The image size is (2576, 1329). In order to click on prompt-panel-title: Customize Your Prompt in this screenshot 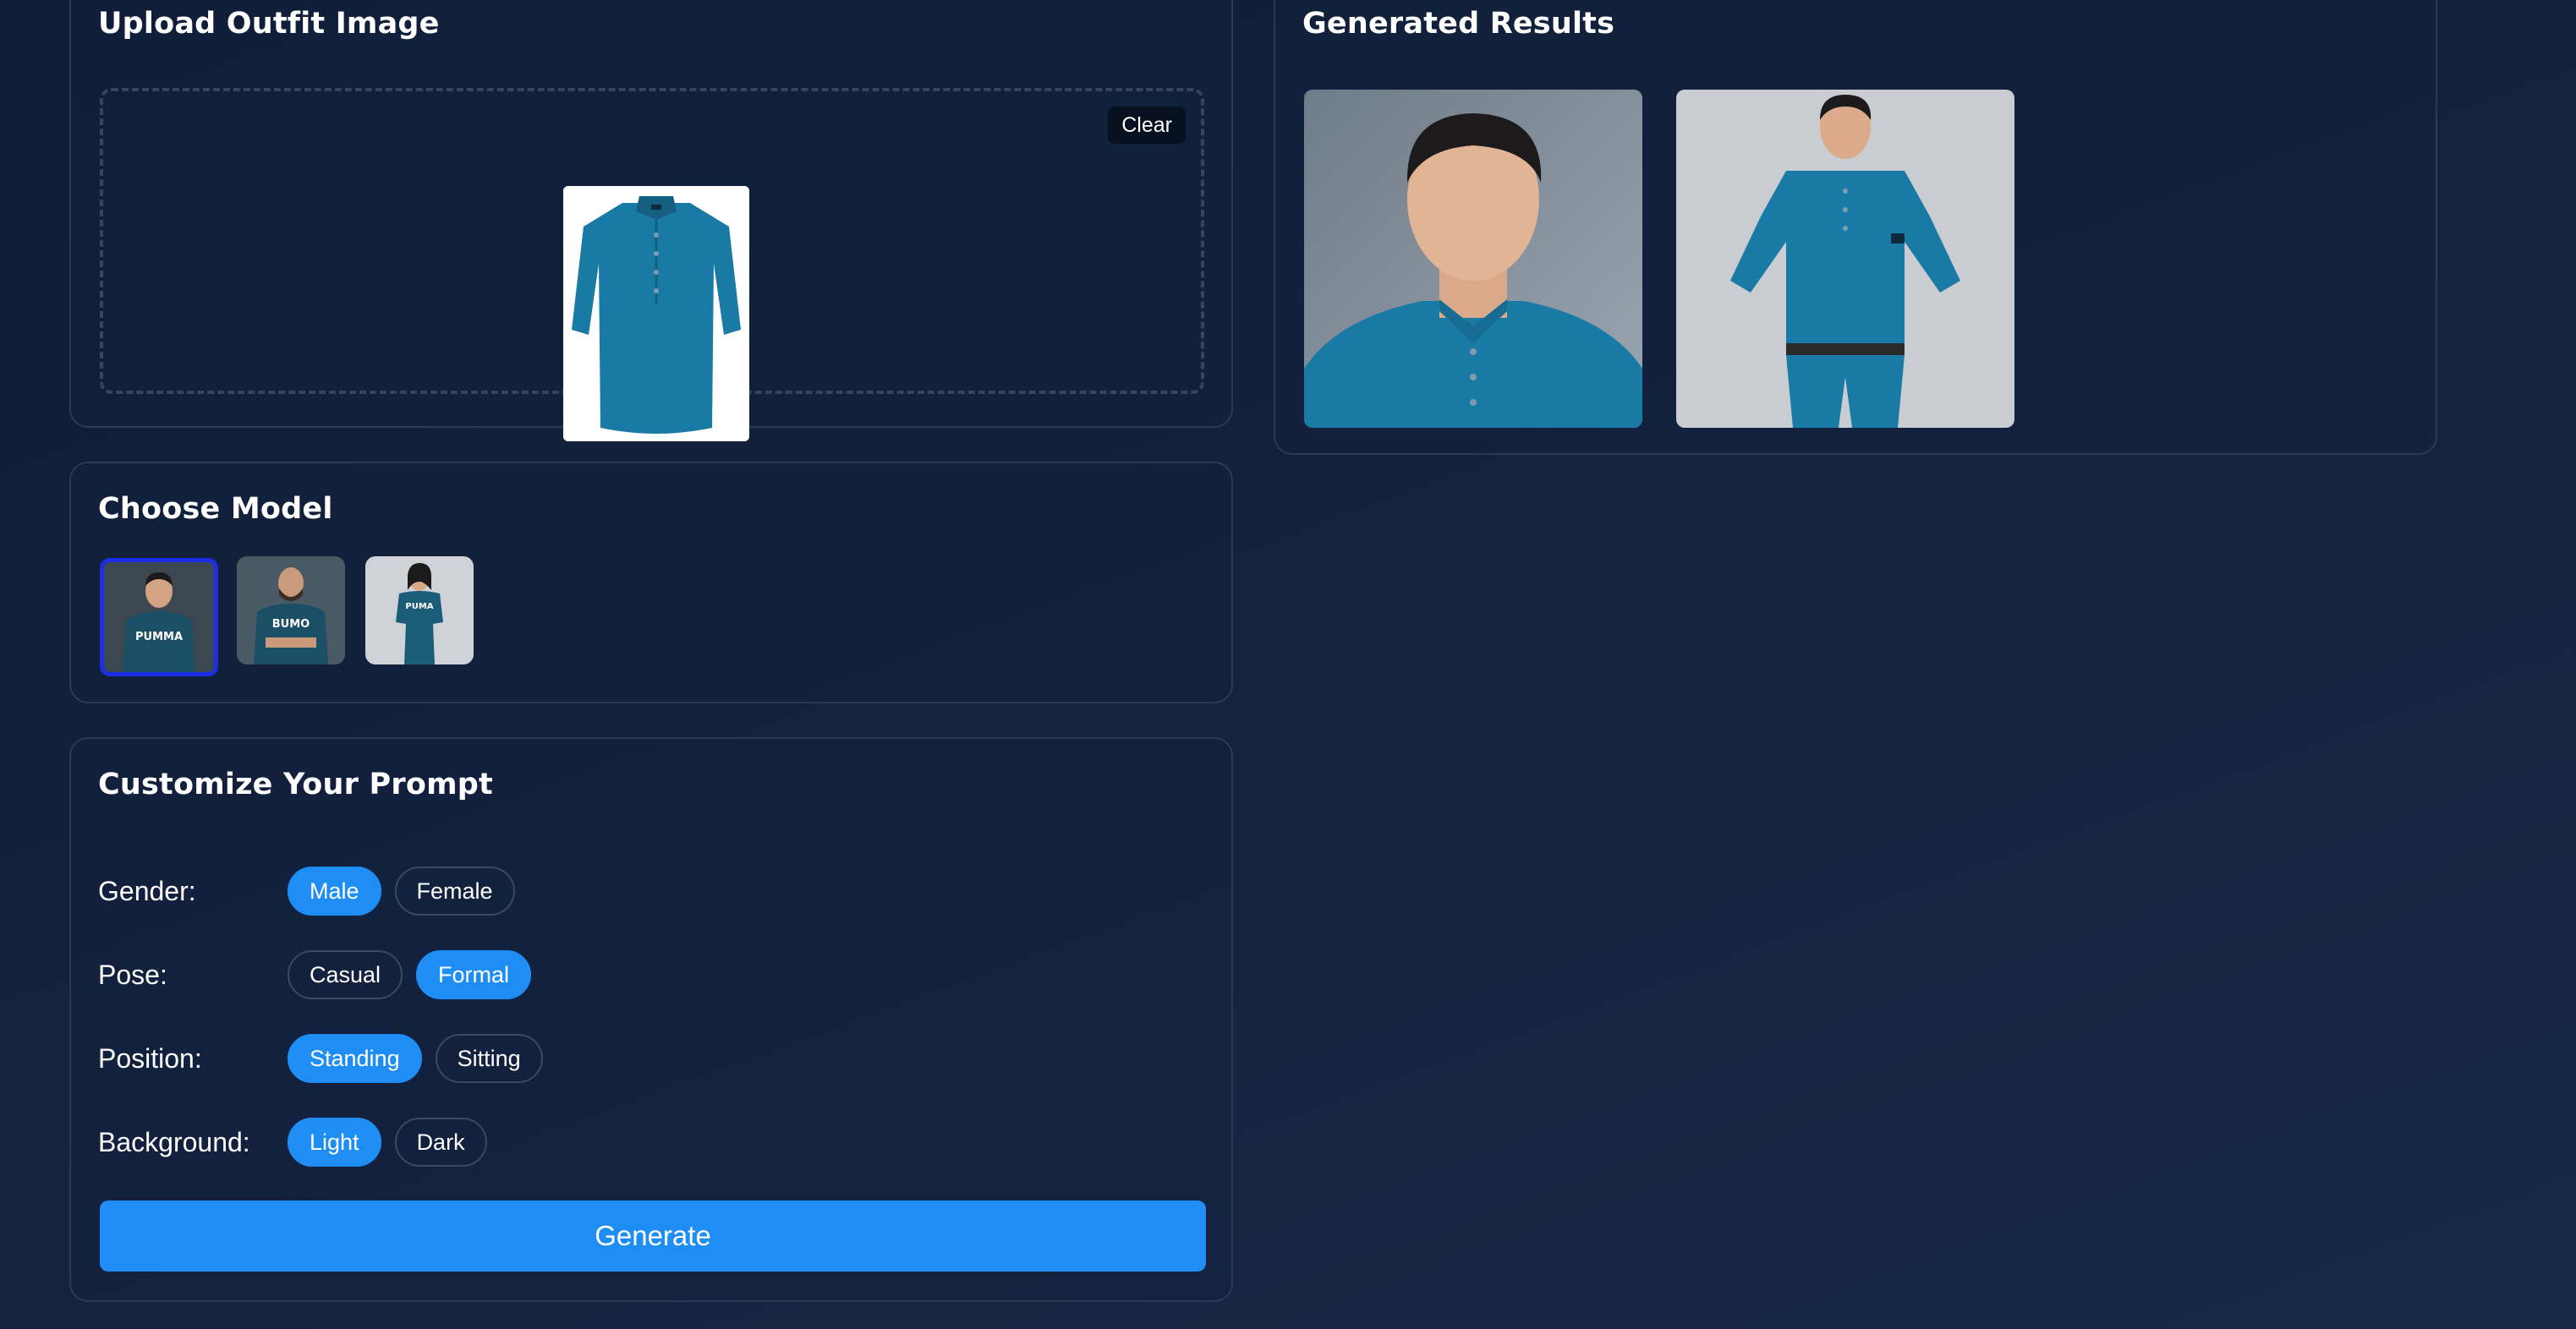, I will do `click(295, 784)`.